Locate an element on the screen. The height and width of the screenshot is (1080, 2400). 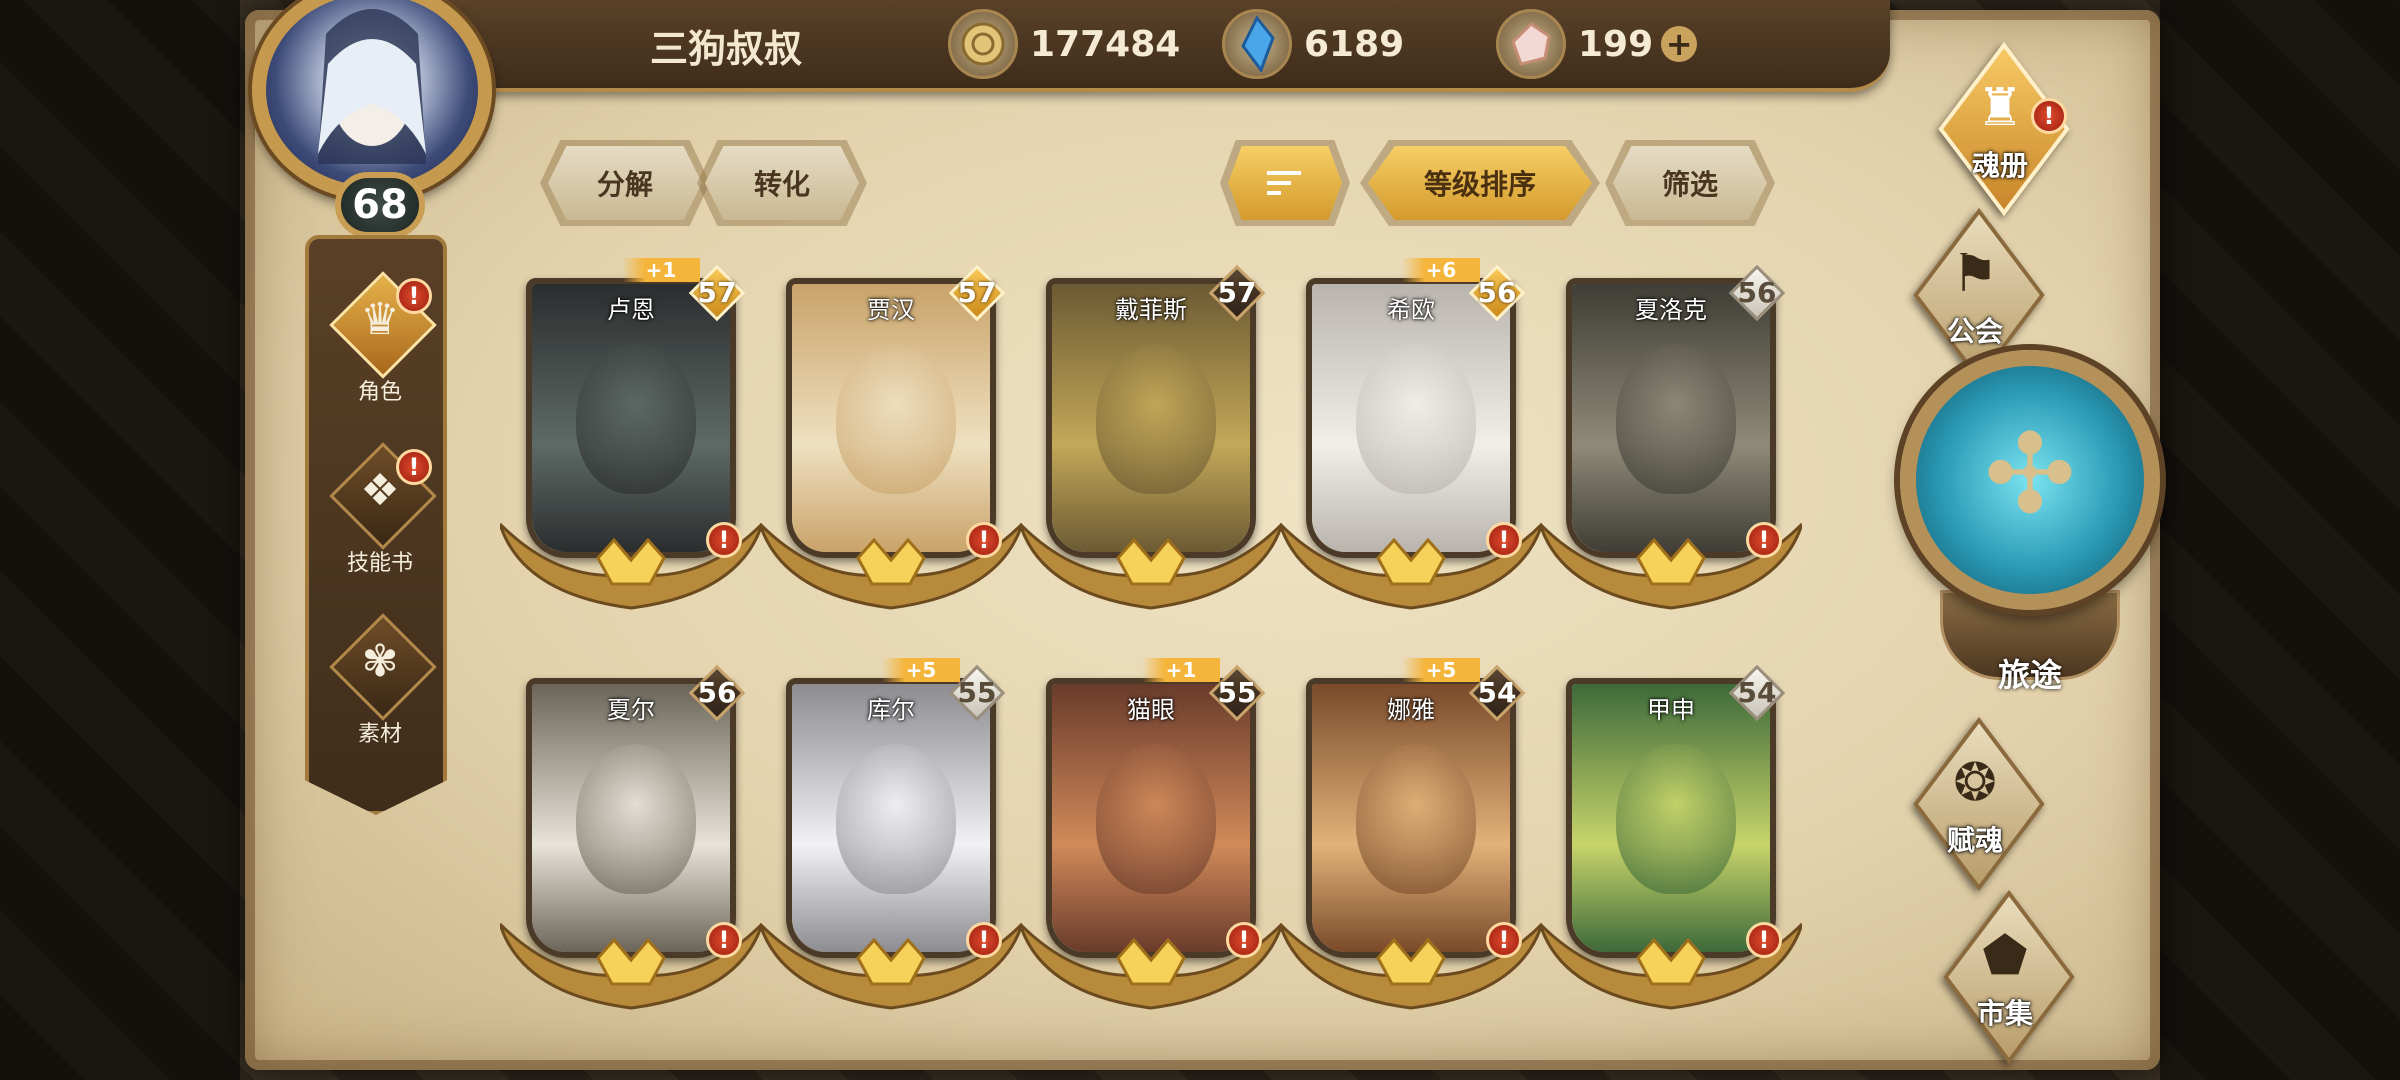
hero-card: 戴菲斯 57 is located at coordinates (1151, 442).